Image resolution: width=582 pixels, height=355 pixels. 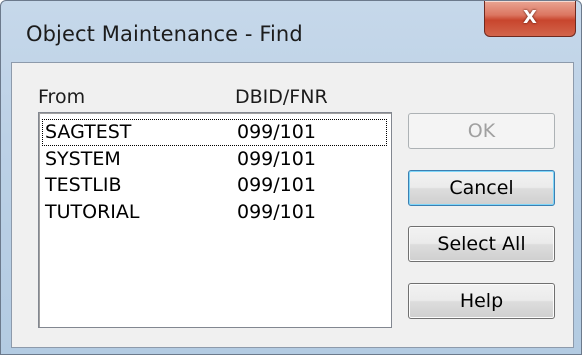 I want to click on select-all-button: Select All, so click(x=481, y=244).